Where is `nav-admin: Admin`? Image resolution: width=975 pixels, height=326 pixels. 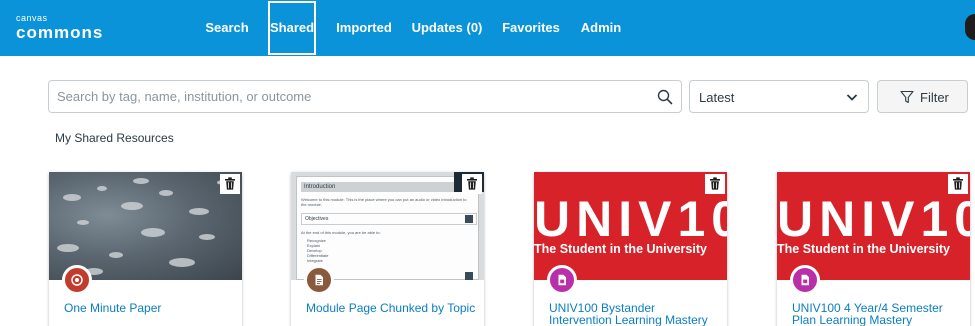 nav-admin: Admin is located at coordinates (601, 28).